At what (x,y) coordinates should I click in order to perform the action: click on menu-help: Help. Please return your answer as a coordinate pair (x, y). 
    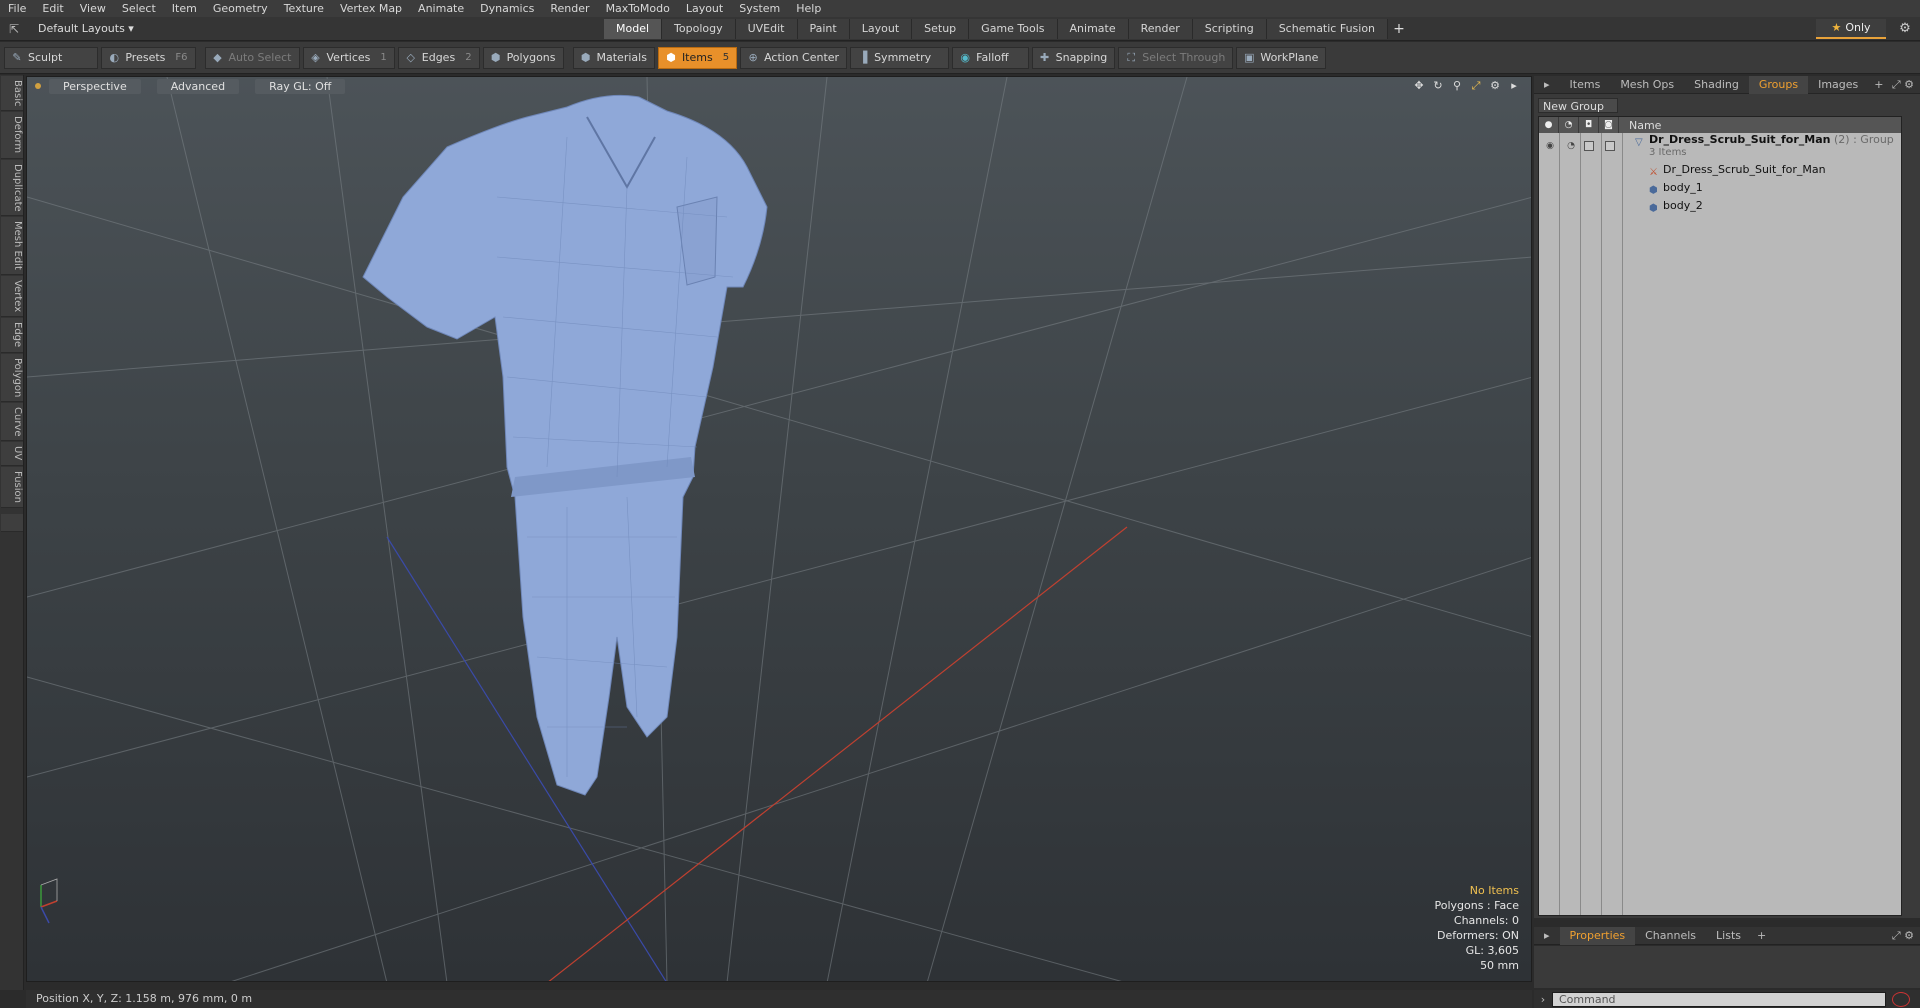
    Looking at the image, I should click on (808, 8).